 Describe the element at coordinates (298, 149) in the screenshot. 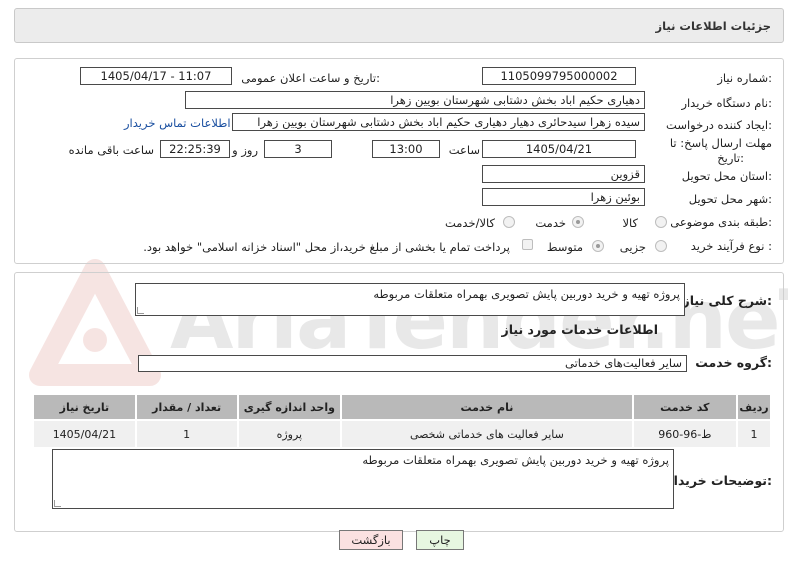

I see `days-field: 3` at that location.